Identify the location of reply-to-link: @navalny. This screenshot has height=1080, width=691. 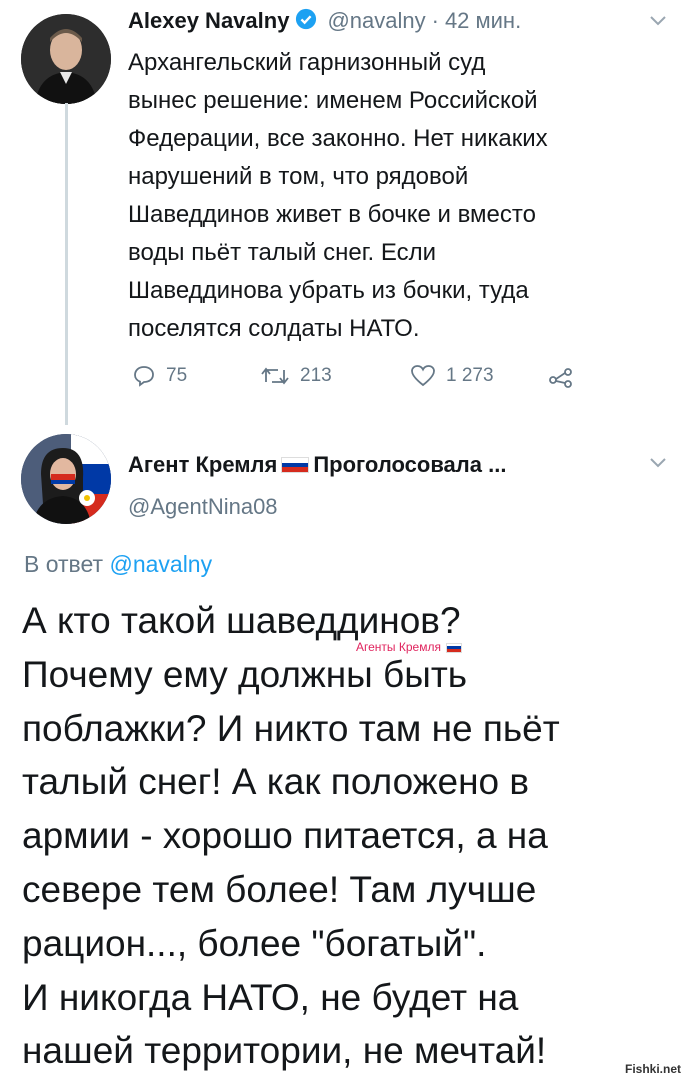
(160, 564).